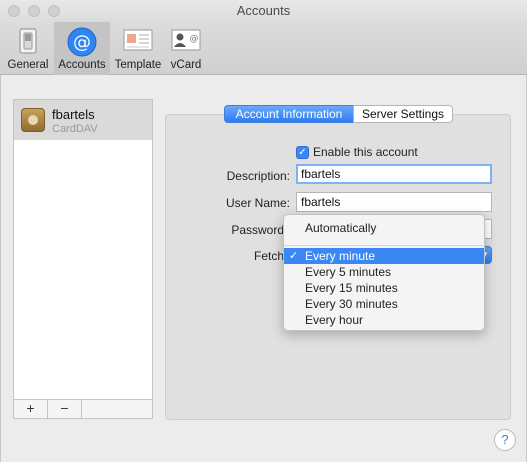 Image resolution: width=527 pixels, height=462 pixels. I want to click on account-row: fbartels CardDAV, so click(83, 120).